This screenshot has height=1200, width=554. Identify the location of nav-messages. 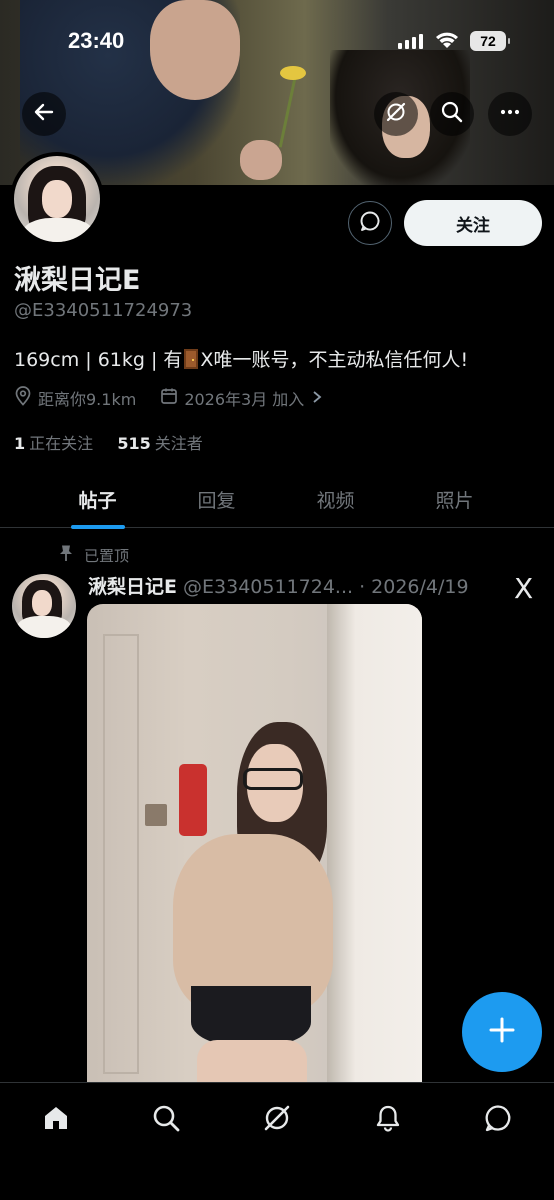
(498, 1120).